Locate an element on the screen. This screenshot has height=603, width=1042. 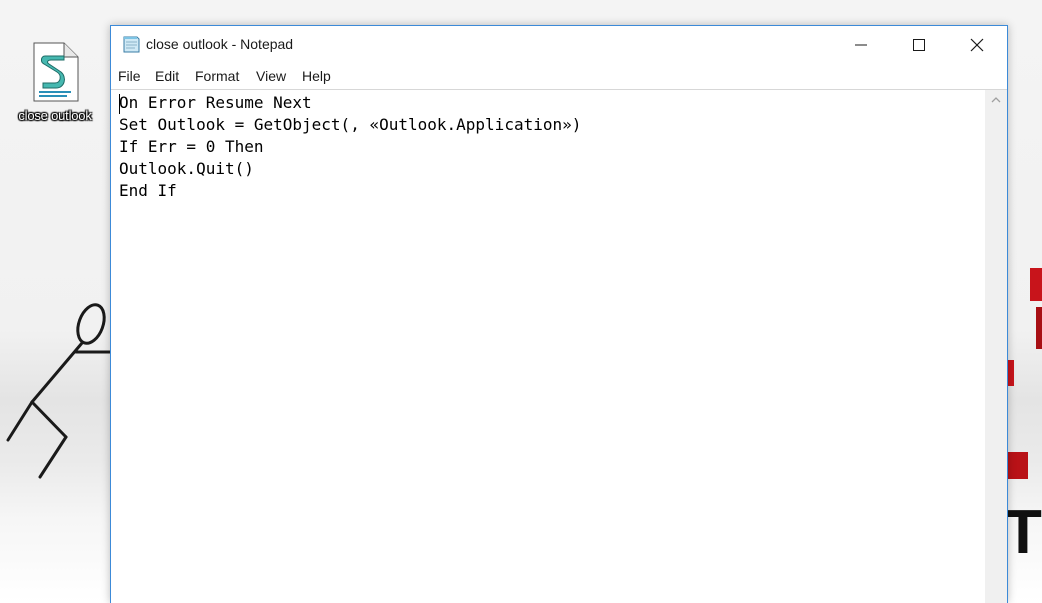
title-bar: close outlook - Notepad is located at coordinates (559, 44).